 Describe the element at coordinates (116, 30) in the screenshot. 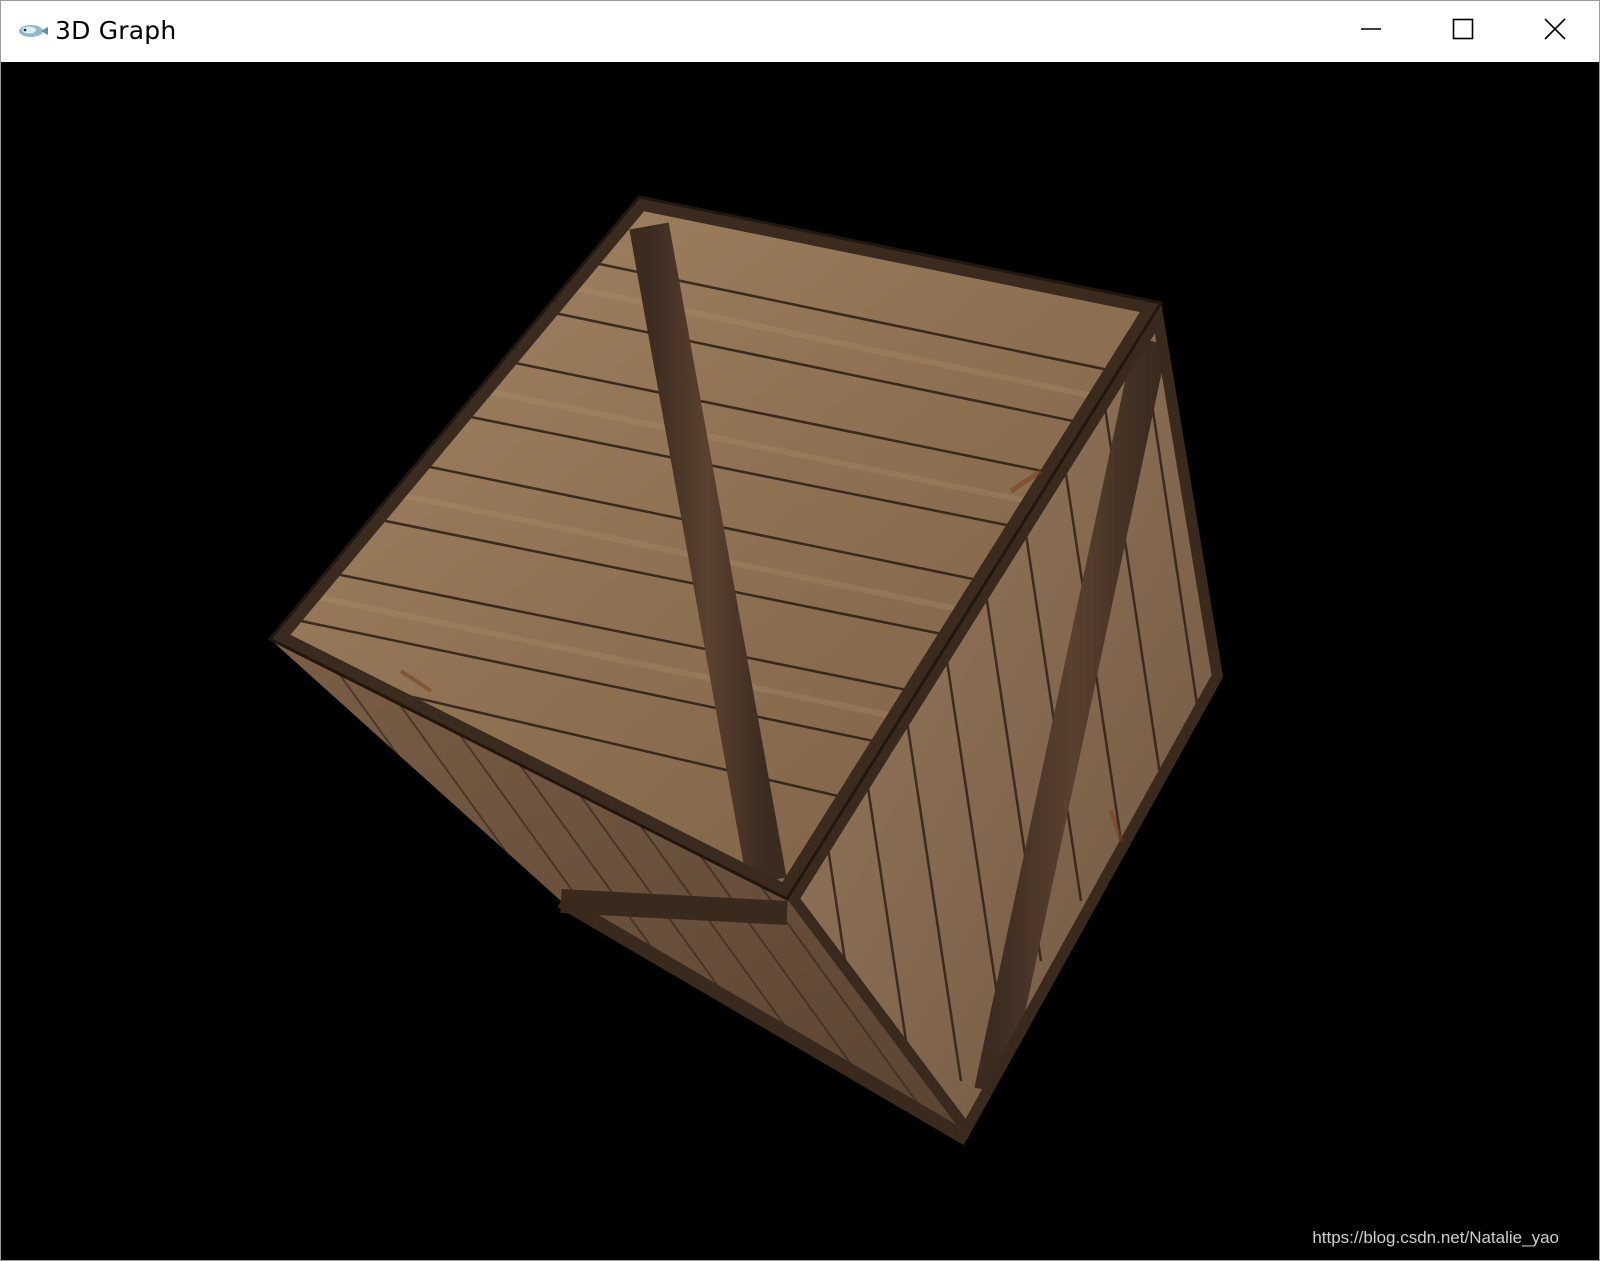

I see `window-title: 3D Graph` at that location.